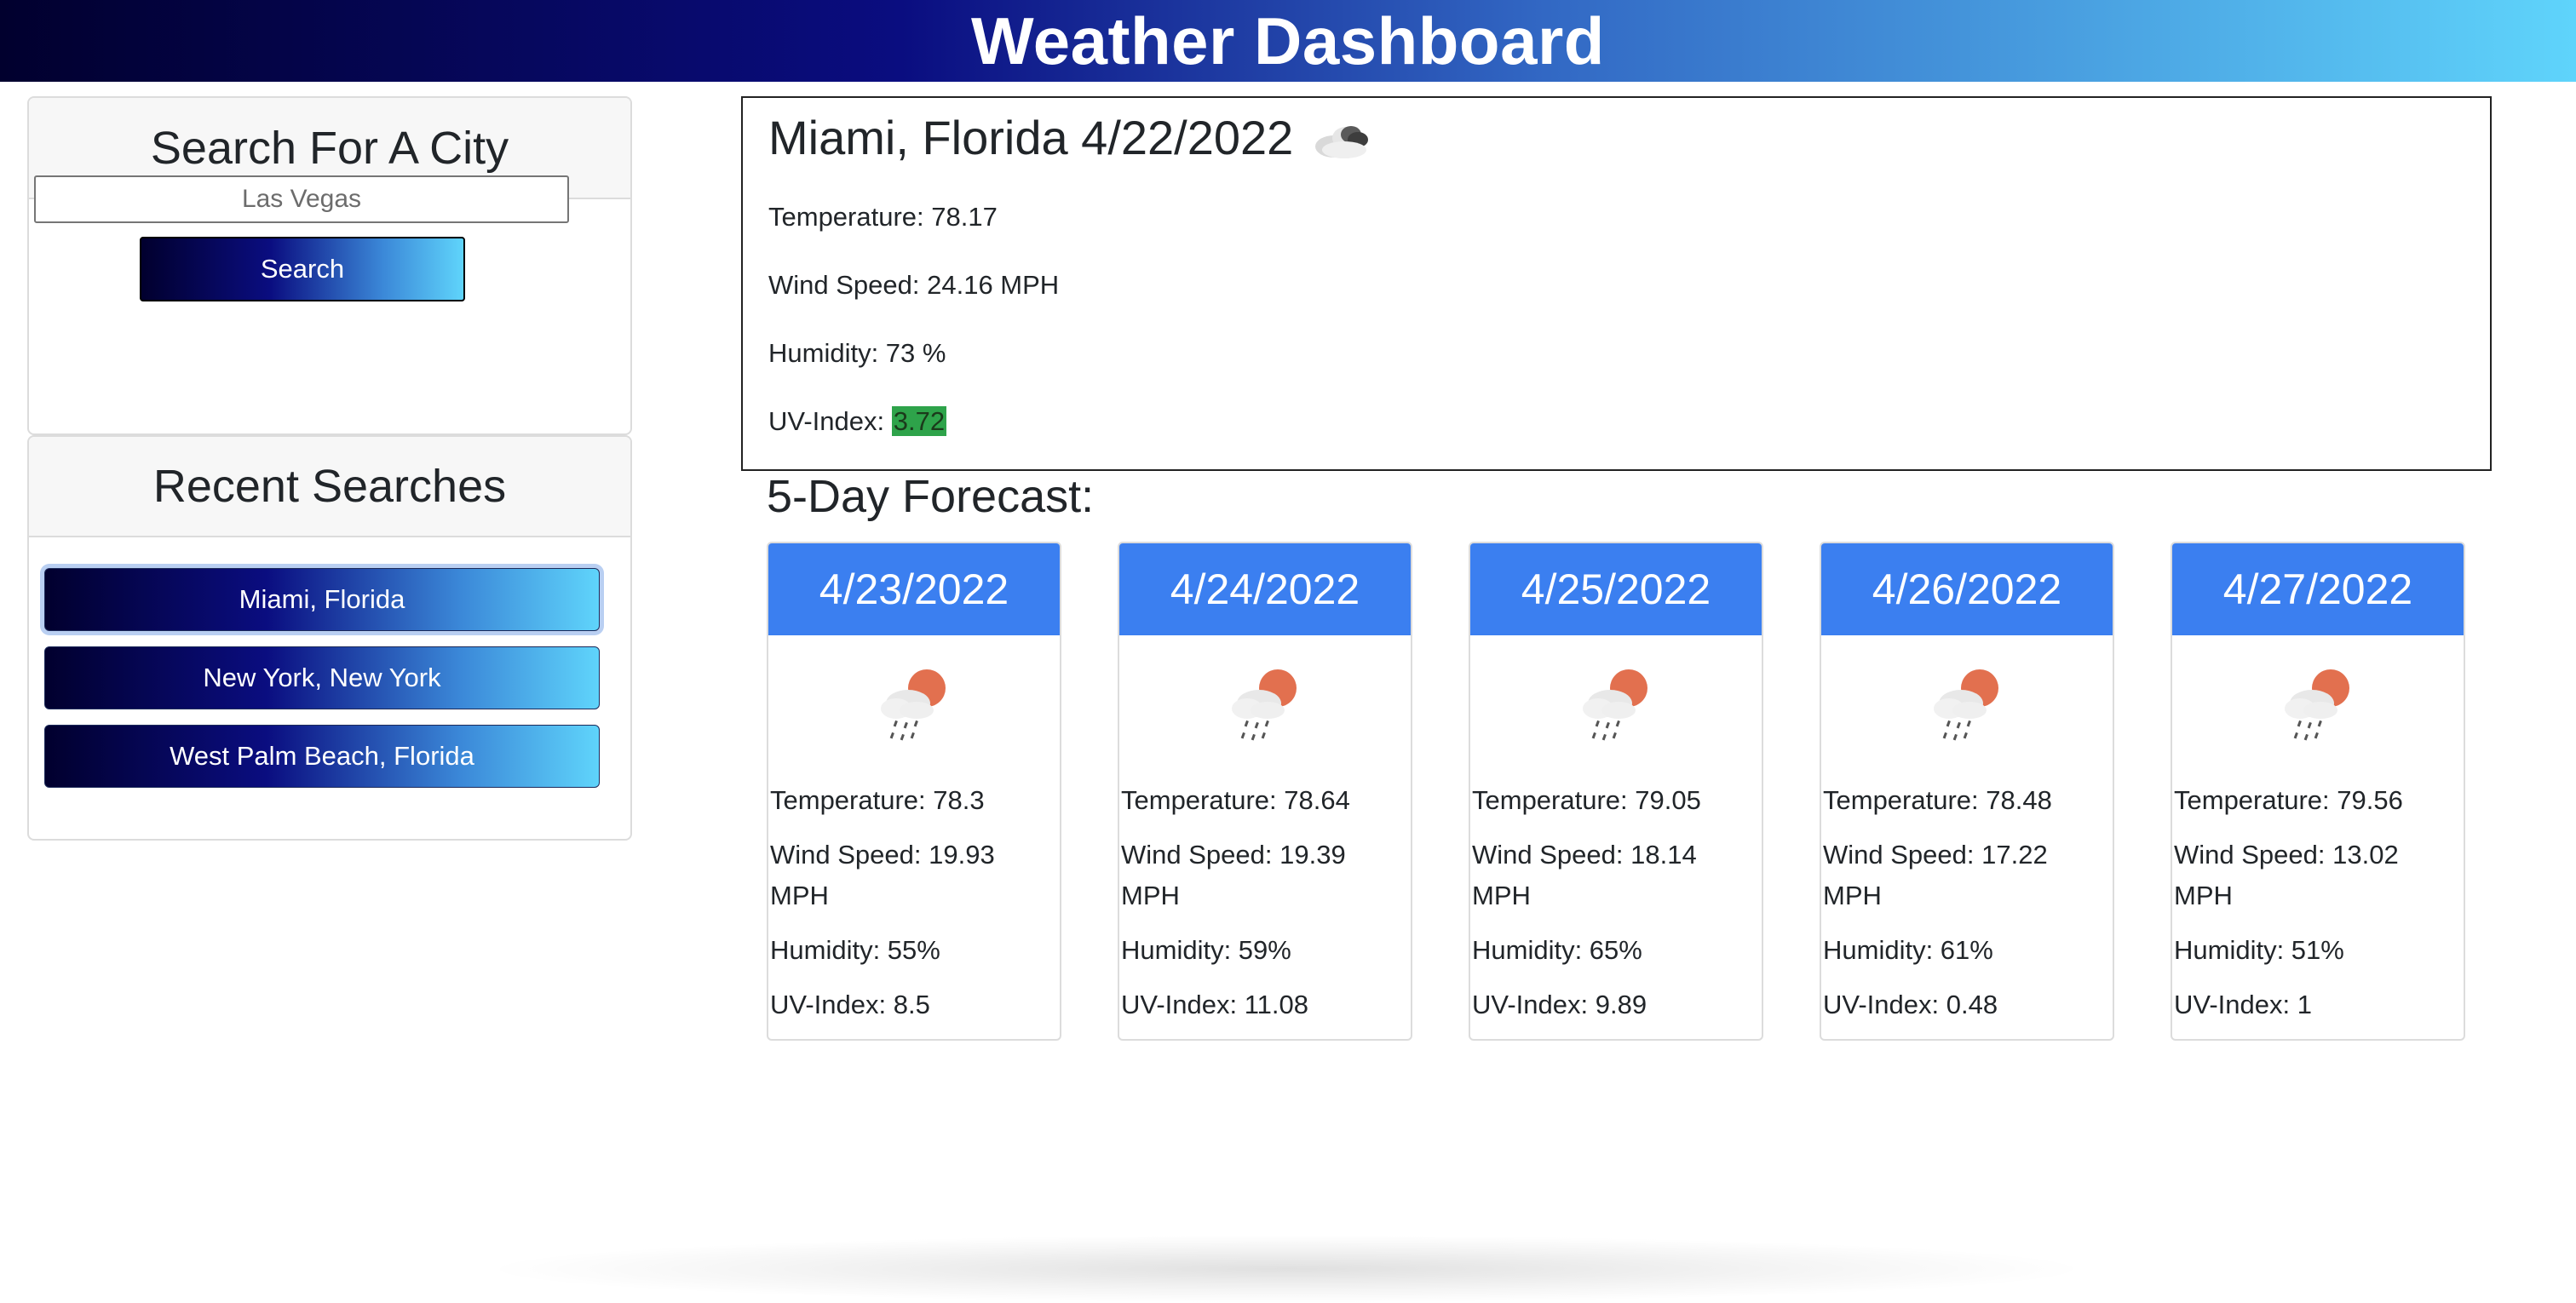  Describe the element at coordinates (1287, 1269) in the screenshot. I see `window-bottom-shadow` at that location.